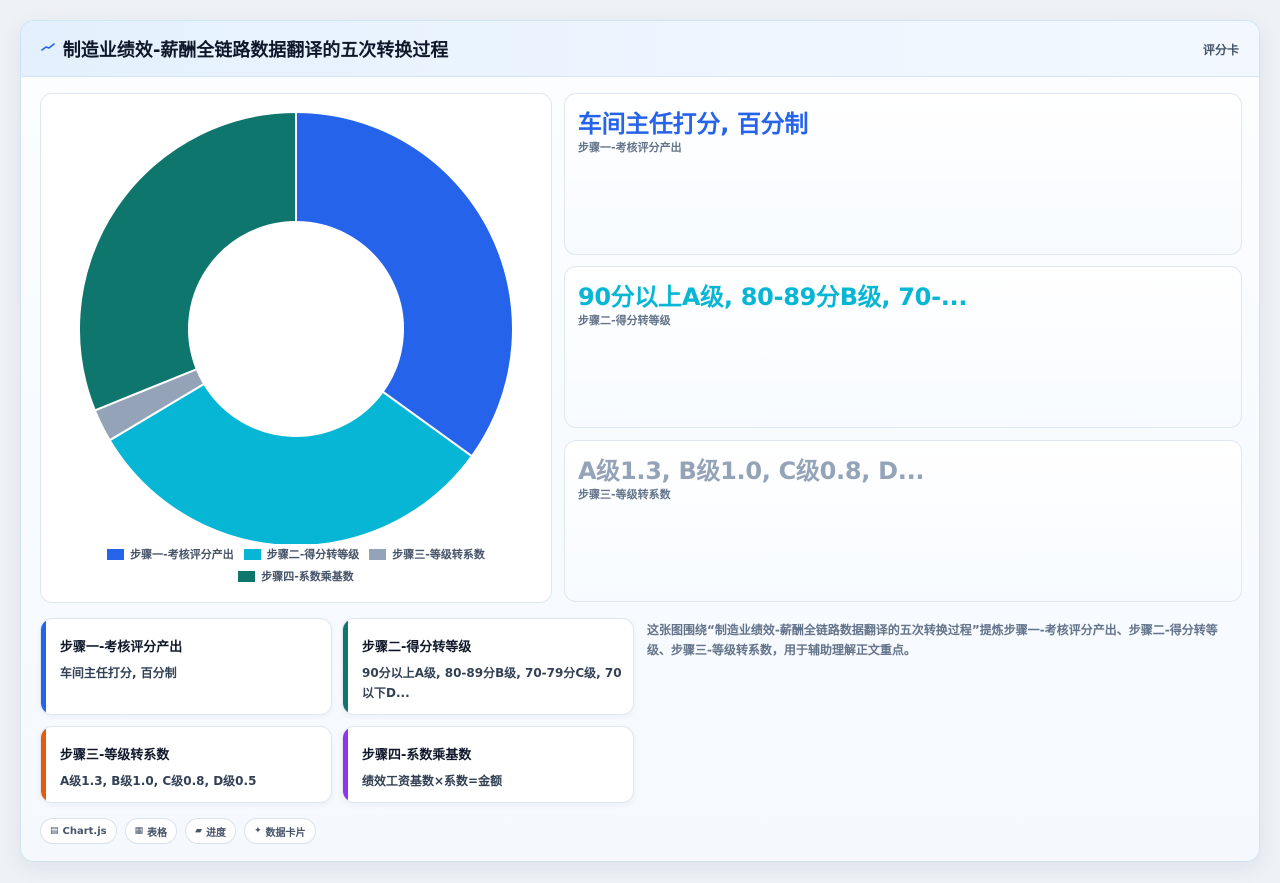  Describe the element at coordinates (118, 673) in the screenshot. I see `step-description: 车间主任打分, 百分制` at that location.